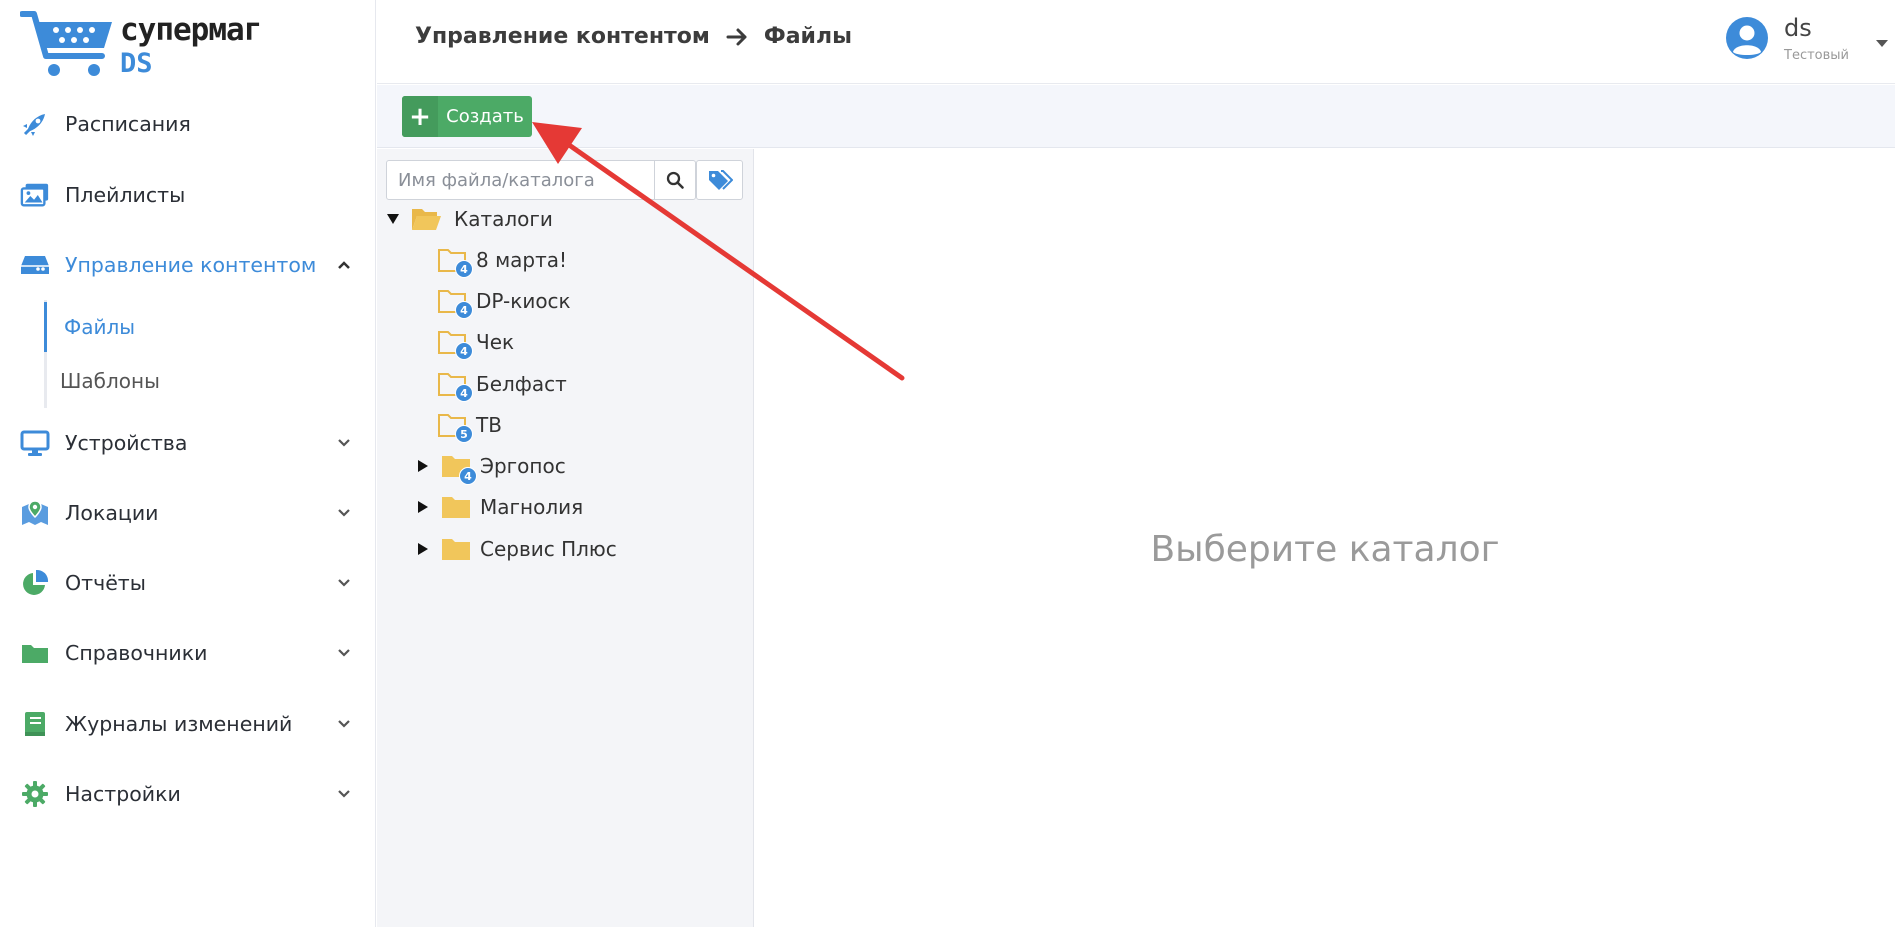  Describe the element at coordinates (66, 43) in the screenshot. I see `cart-logo-icon` at that location.